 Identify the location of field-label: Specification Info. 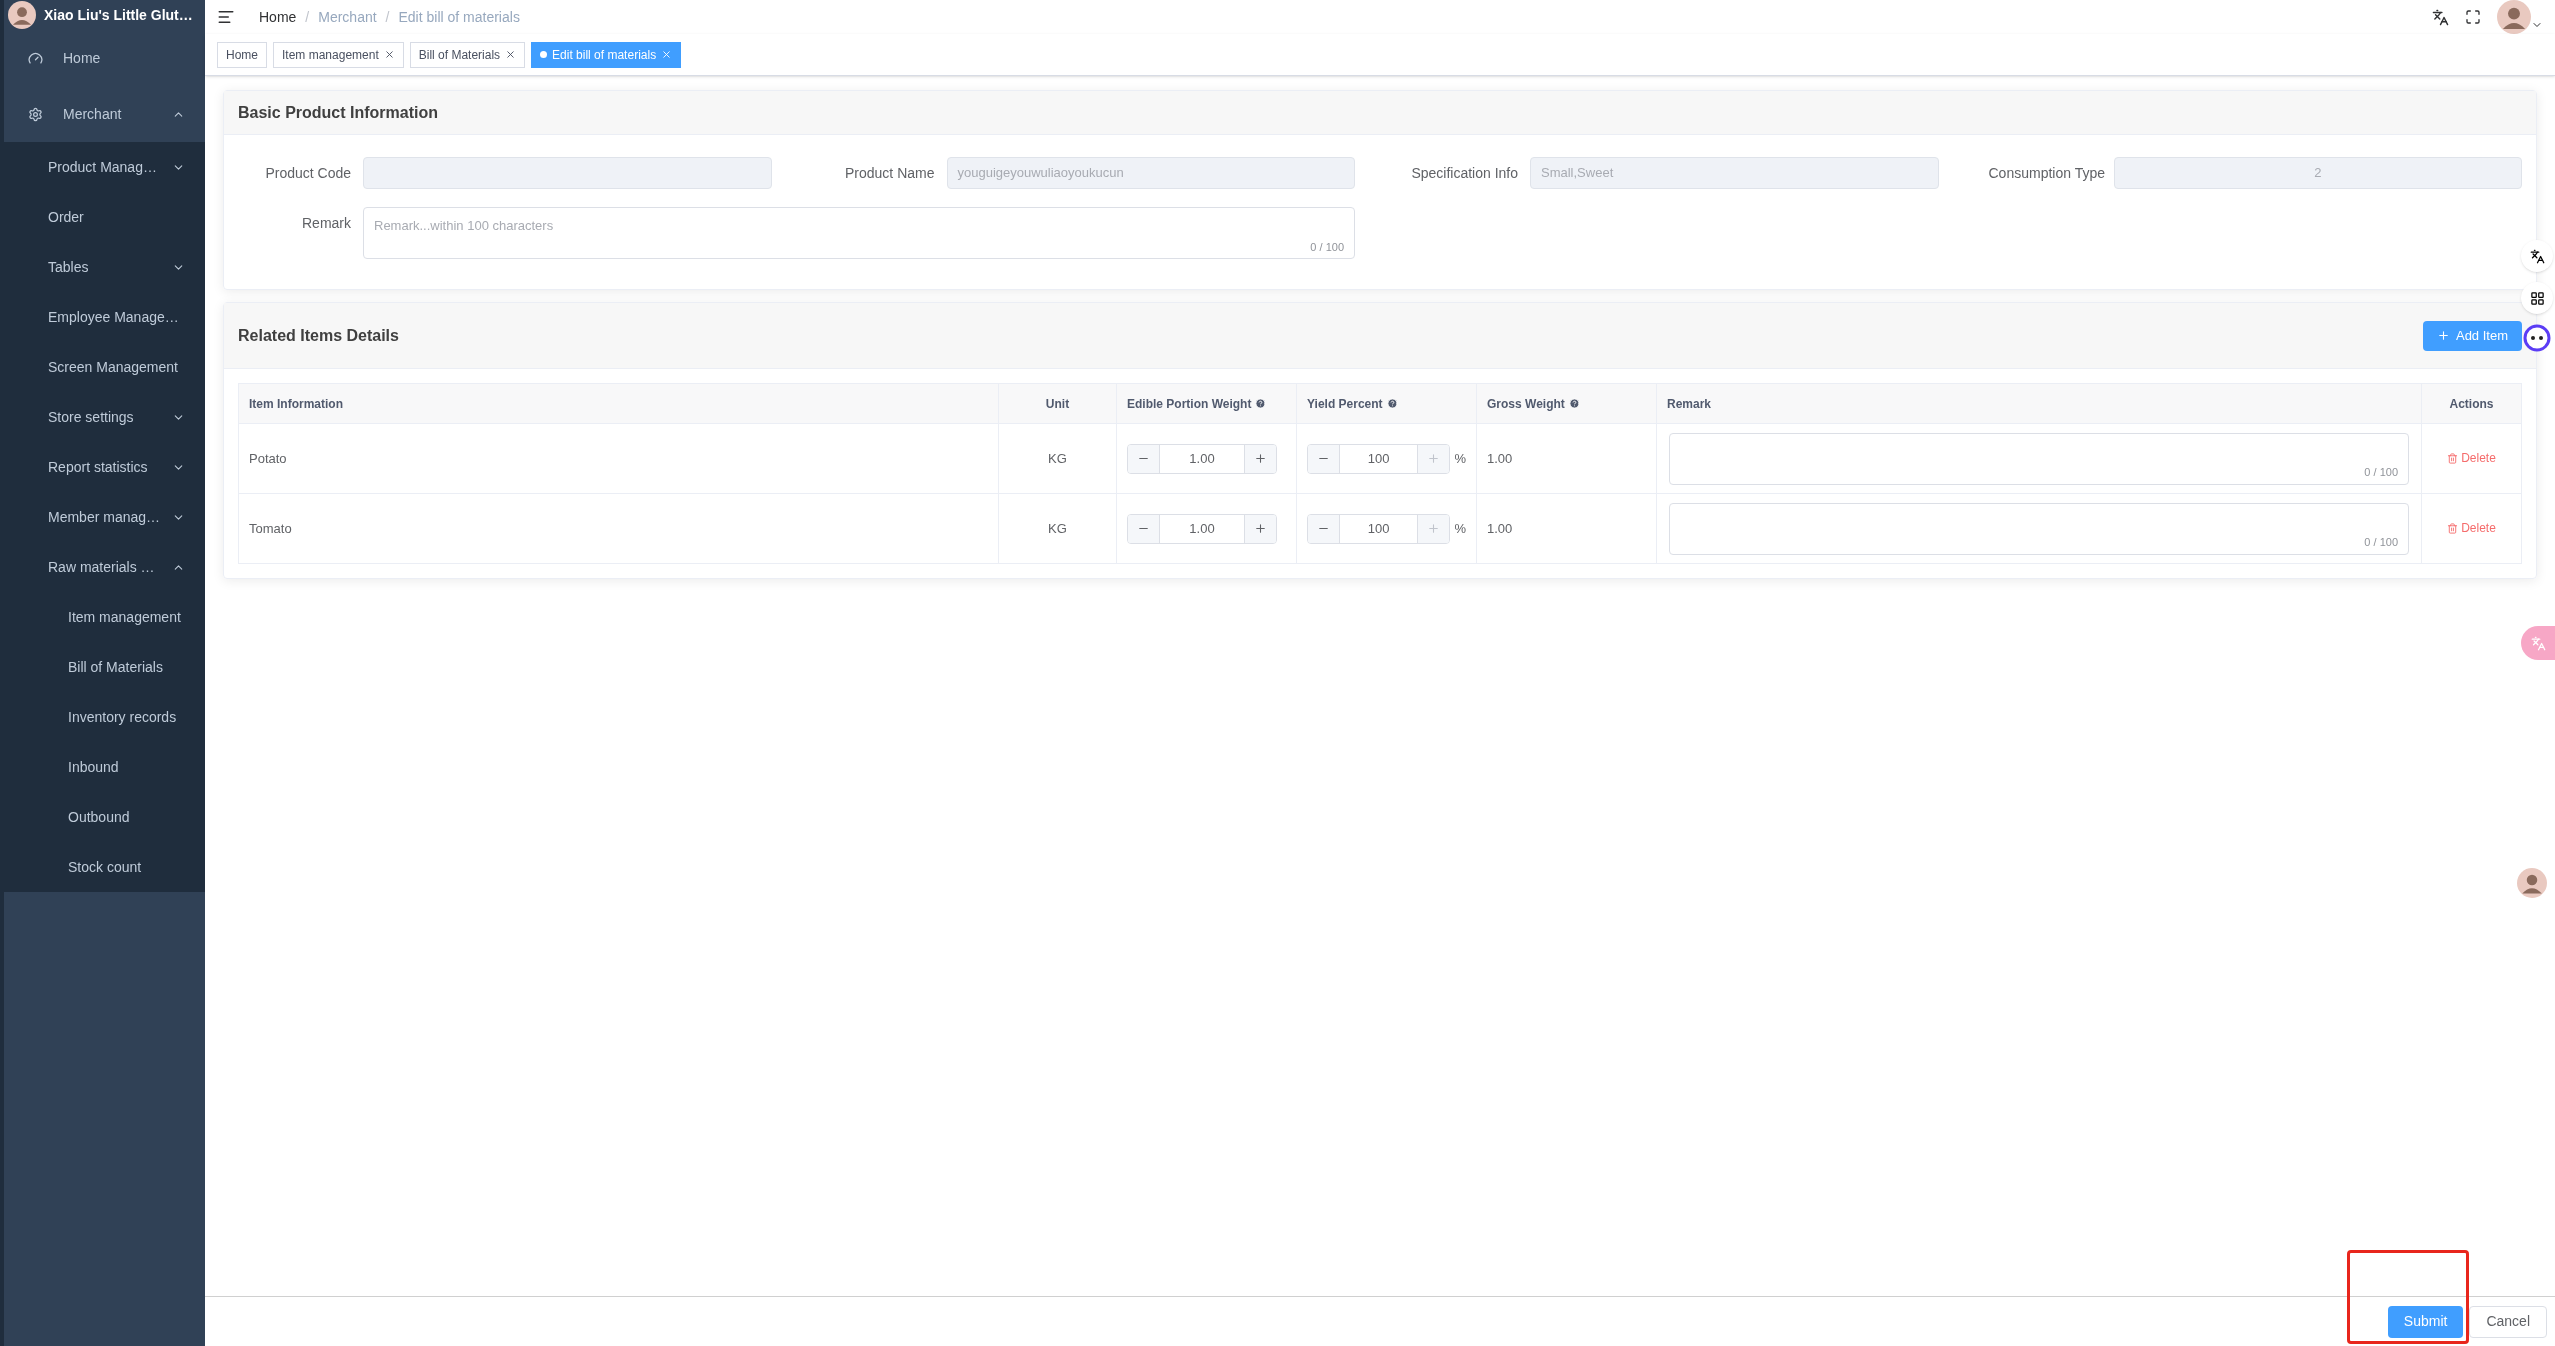
(1464, 173).